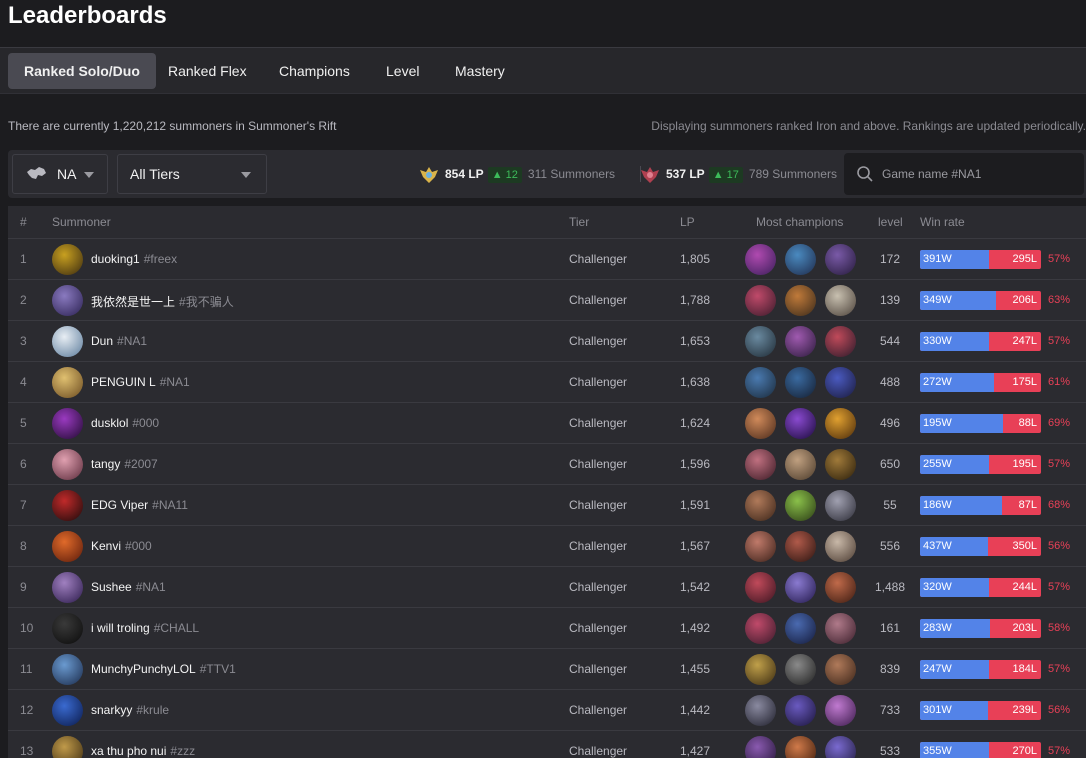 This screenshot has height=758, width=1086. Describe the element at coordinates (547, 464) in the screenshot. I see `table-row: 6 tangy #2007 Challenger 1,596 650 255W 195L 57%` at that location.